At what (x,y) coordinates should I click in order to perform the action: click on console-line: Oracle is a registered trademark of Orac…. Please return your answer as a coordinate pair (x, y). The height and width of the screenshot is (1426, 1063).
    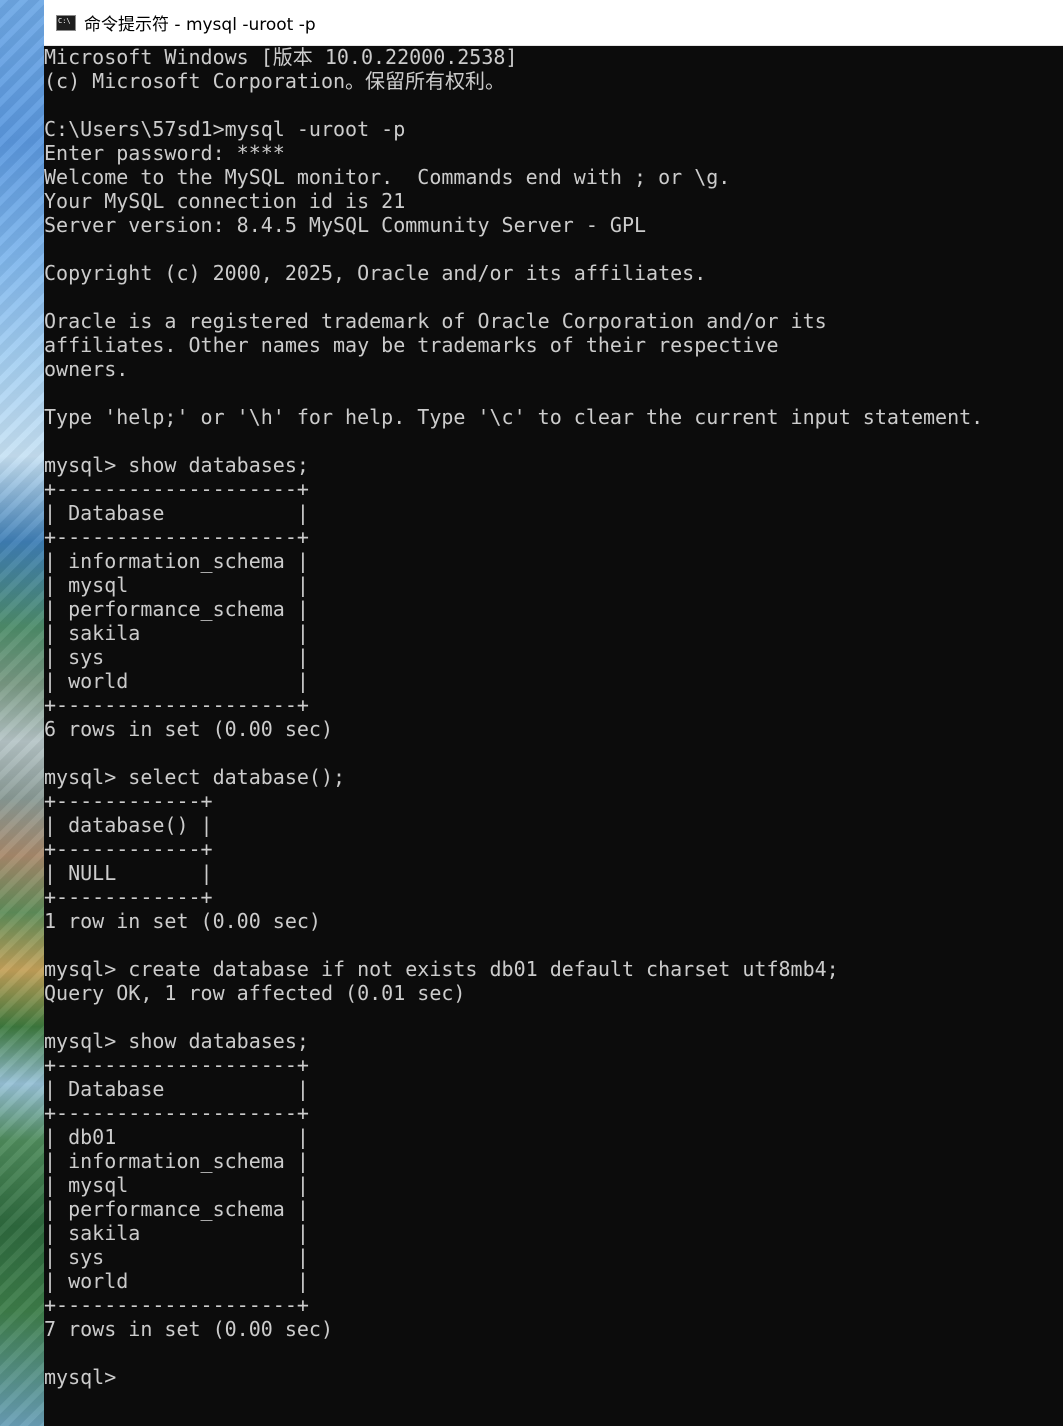
    Looking at the image, I should click on (435, 321).